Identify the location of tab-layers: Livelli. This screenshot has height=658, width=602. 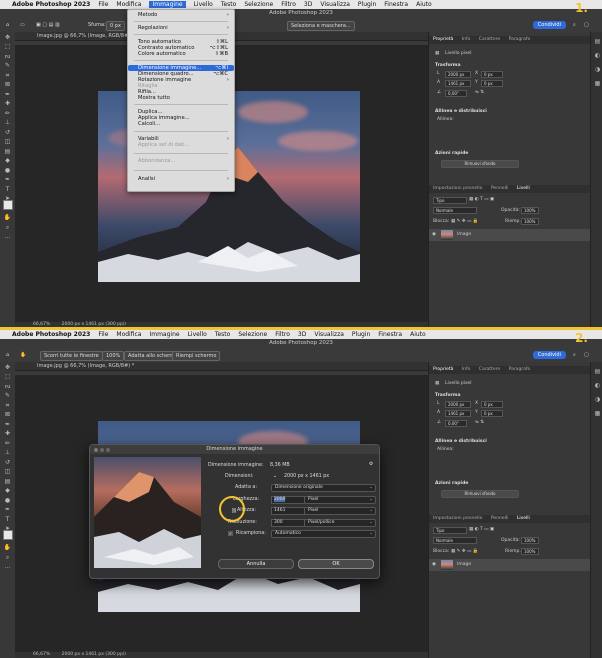
(523, 518).